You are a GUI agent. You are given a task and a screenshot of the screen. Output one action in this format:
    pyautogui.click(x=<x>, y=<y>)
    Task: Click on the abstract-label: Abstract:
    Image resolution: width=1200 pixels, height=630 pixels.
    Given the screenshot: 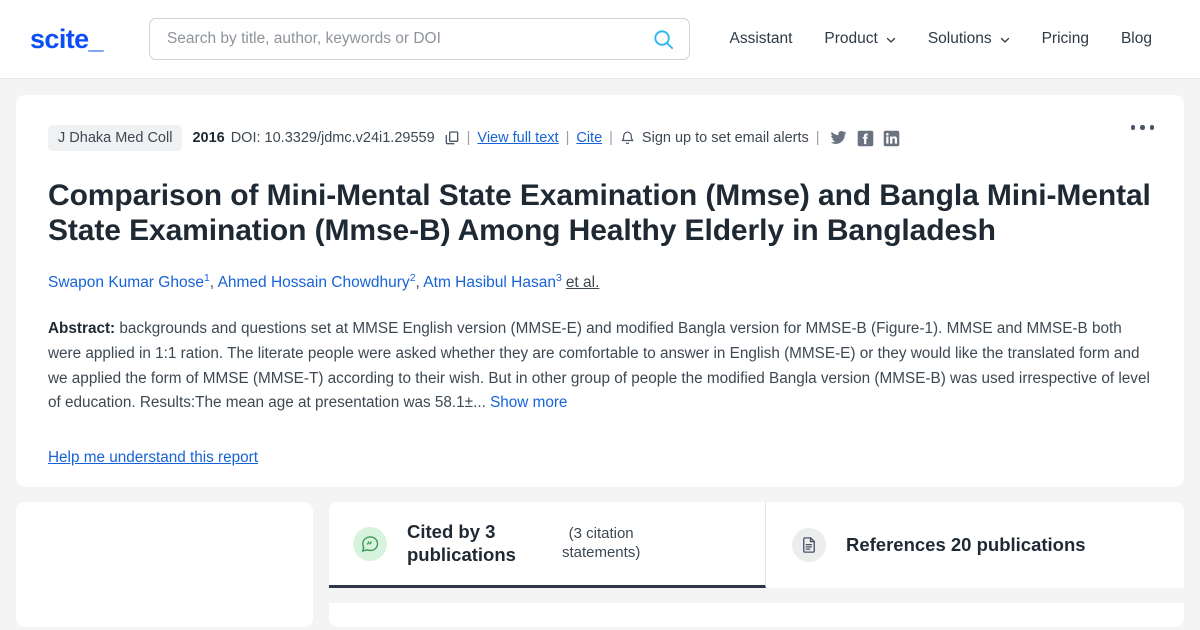 What is the action you would take?
    pyautogui.click(x=82, y=329)
    